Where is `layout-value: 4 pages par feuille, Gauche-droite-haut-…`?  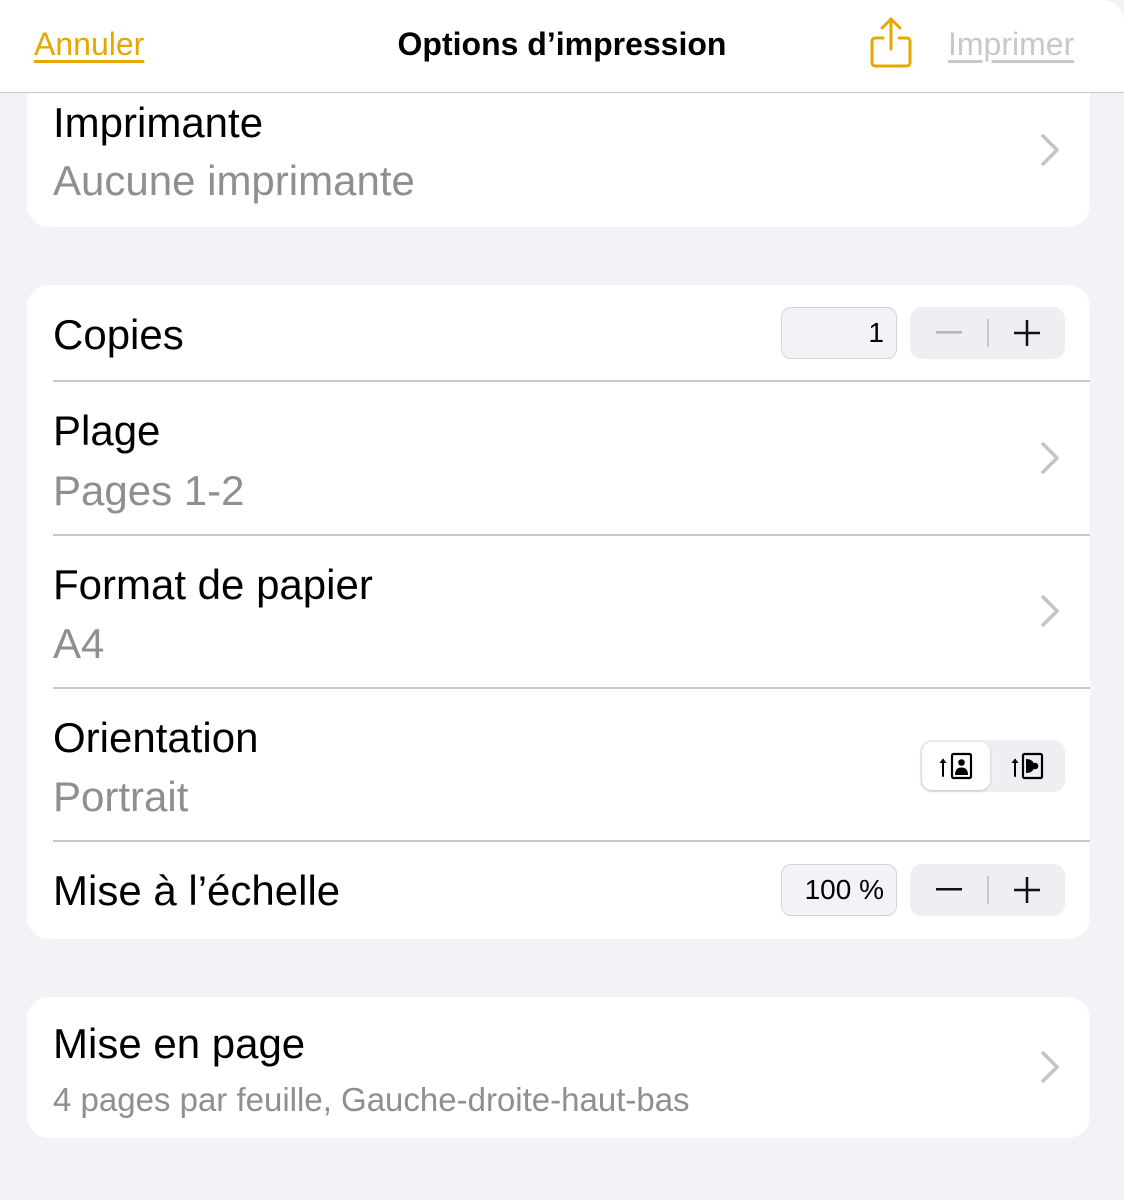
layout-value: 4 pages par feuille, Gauche-droite-haut-… is located at coordinates (371, 1099).